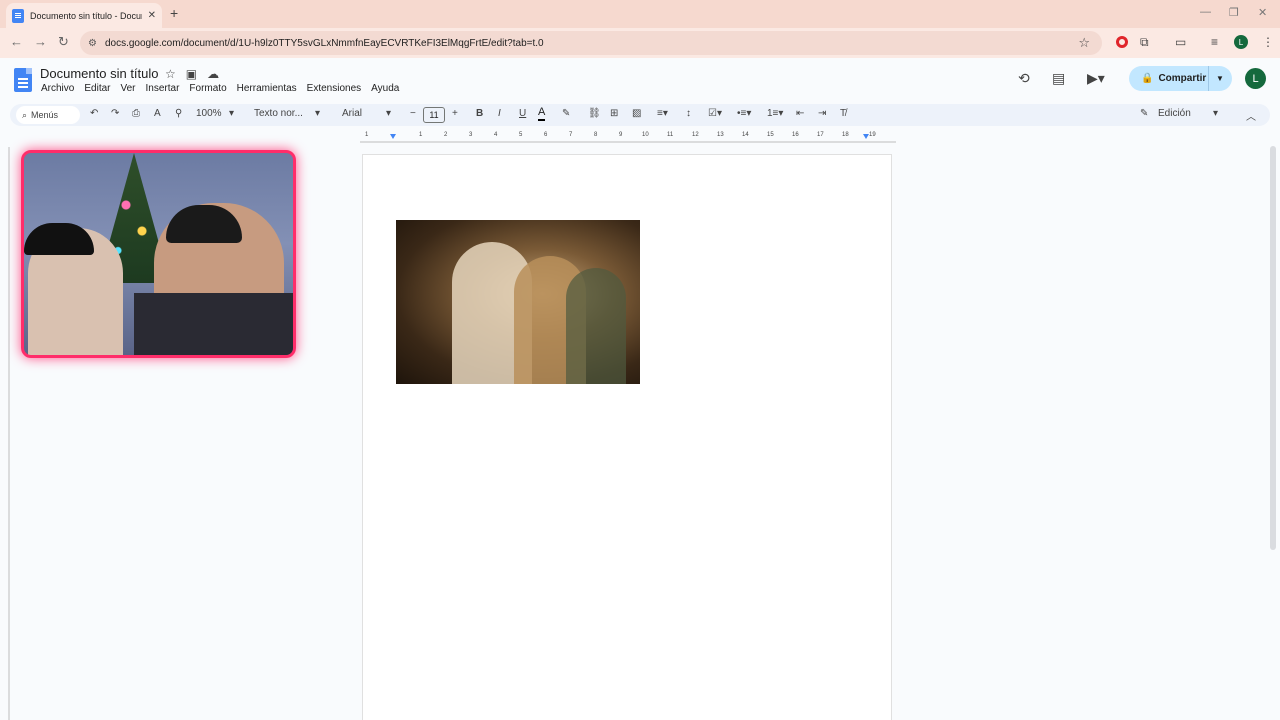  I want to click on reload-icon: ↻, so click(63, 42).